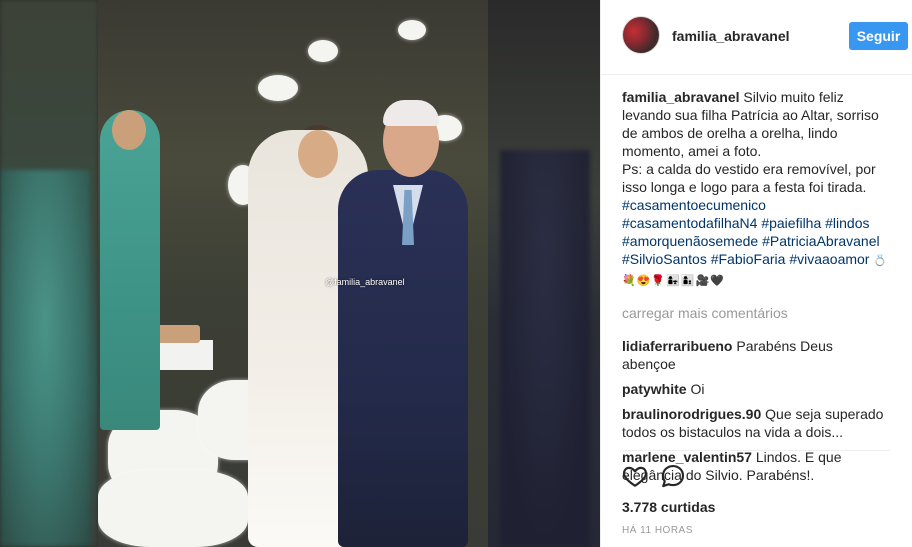 The width and height of the screenshot is (912, 547). What do you see at coordinates (673, 476) in the screenshot?
I see `comment-icon` at bounding box center [673, 476].